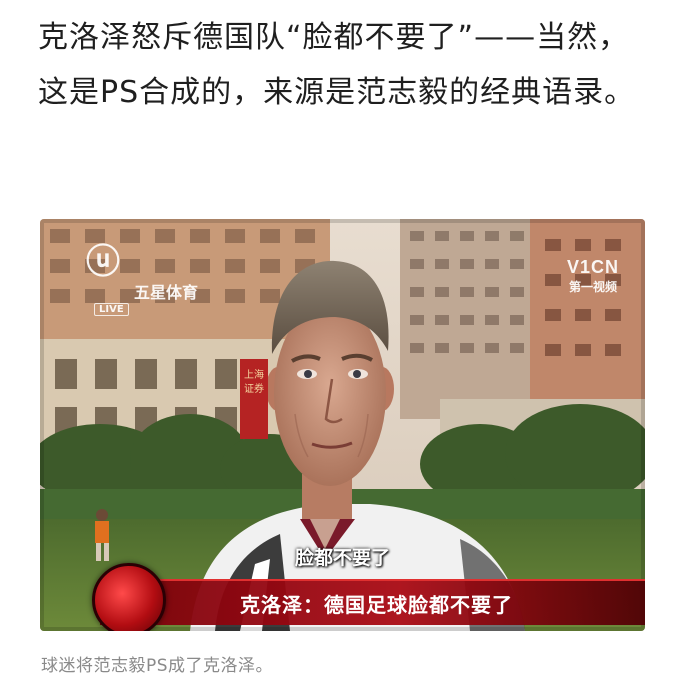  I want to click on lower-third-banner: 克洛泽：德国足球脸都不要了, so click(372, 602).